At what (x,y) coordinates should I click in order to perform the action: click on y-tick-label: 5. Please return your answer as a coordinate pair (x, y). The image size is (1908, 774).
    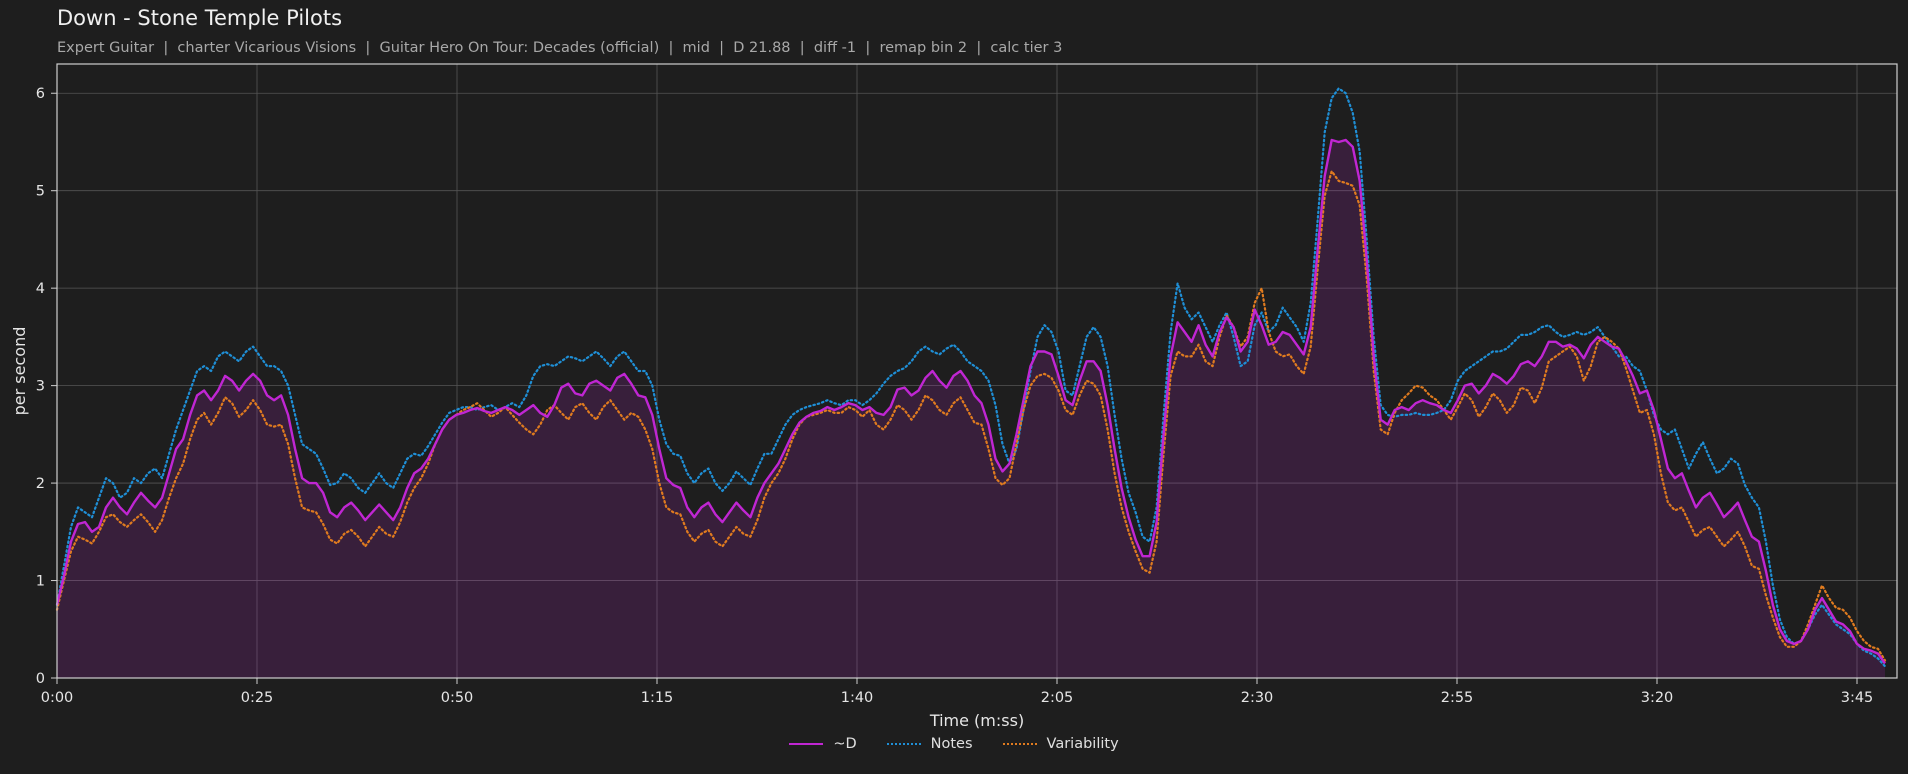
    Looking at the image, I should click on (40, 192).